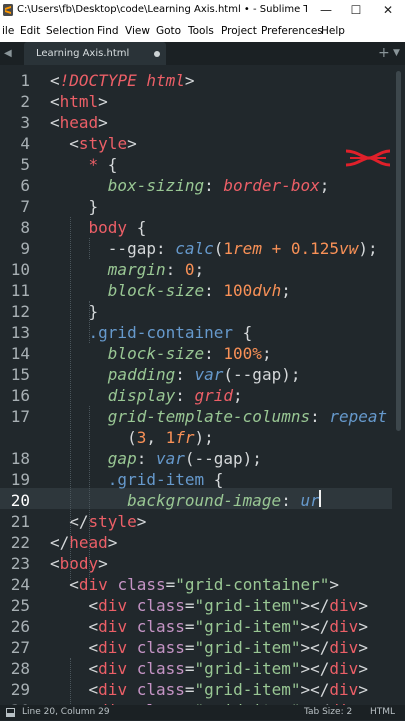 The width and height of the screenshot is (405, 721). I want to click on logo-icon, so click(368, 158).